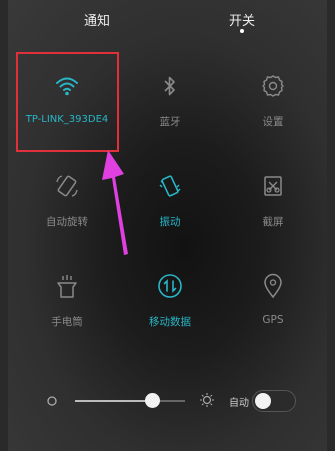  I want to click on auto-brightness-toggle-knob, so click(263, 401).